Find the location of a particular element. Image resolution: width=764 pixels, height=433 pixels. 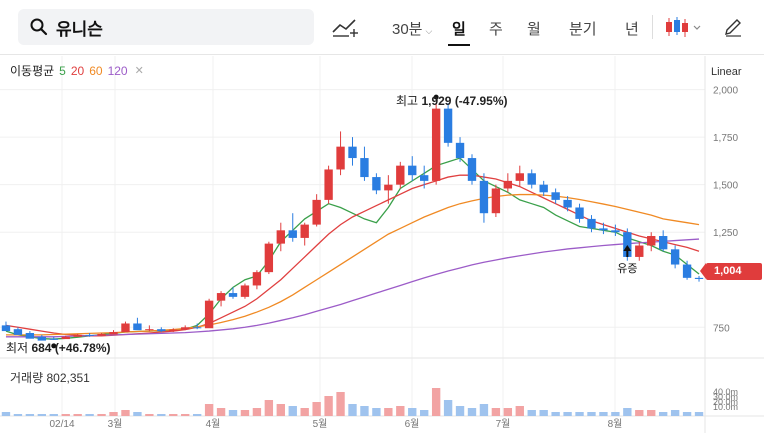

high-value: 1,929 is located at coordinates (436, 101).